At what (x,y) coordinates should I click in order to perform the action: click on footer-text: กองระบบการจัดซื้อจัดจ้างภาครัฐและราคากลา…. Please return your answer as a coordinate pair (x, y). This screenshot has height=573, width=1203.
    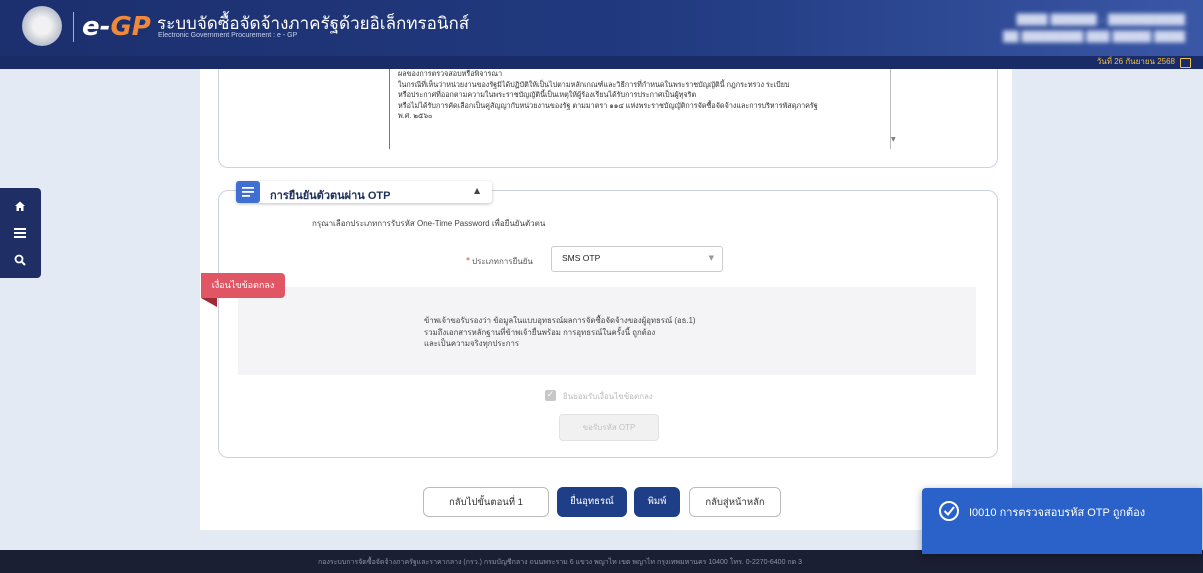
    Looking at the image, I should click on (560, 562).